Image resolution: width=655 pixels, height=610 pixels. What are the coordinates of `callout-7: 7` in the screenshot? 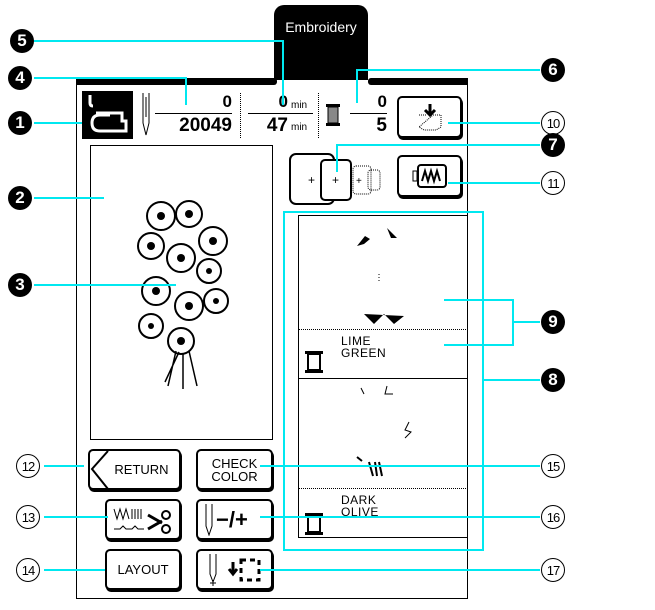 It's located at (553, 145).